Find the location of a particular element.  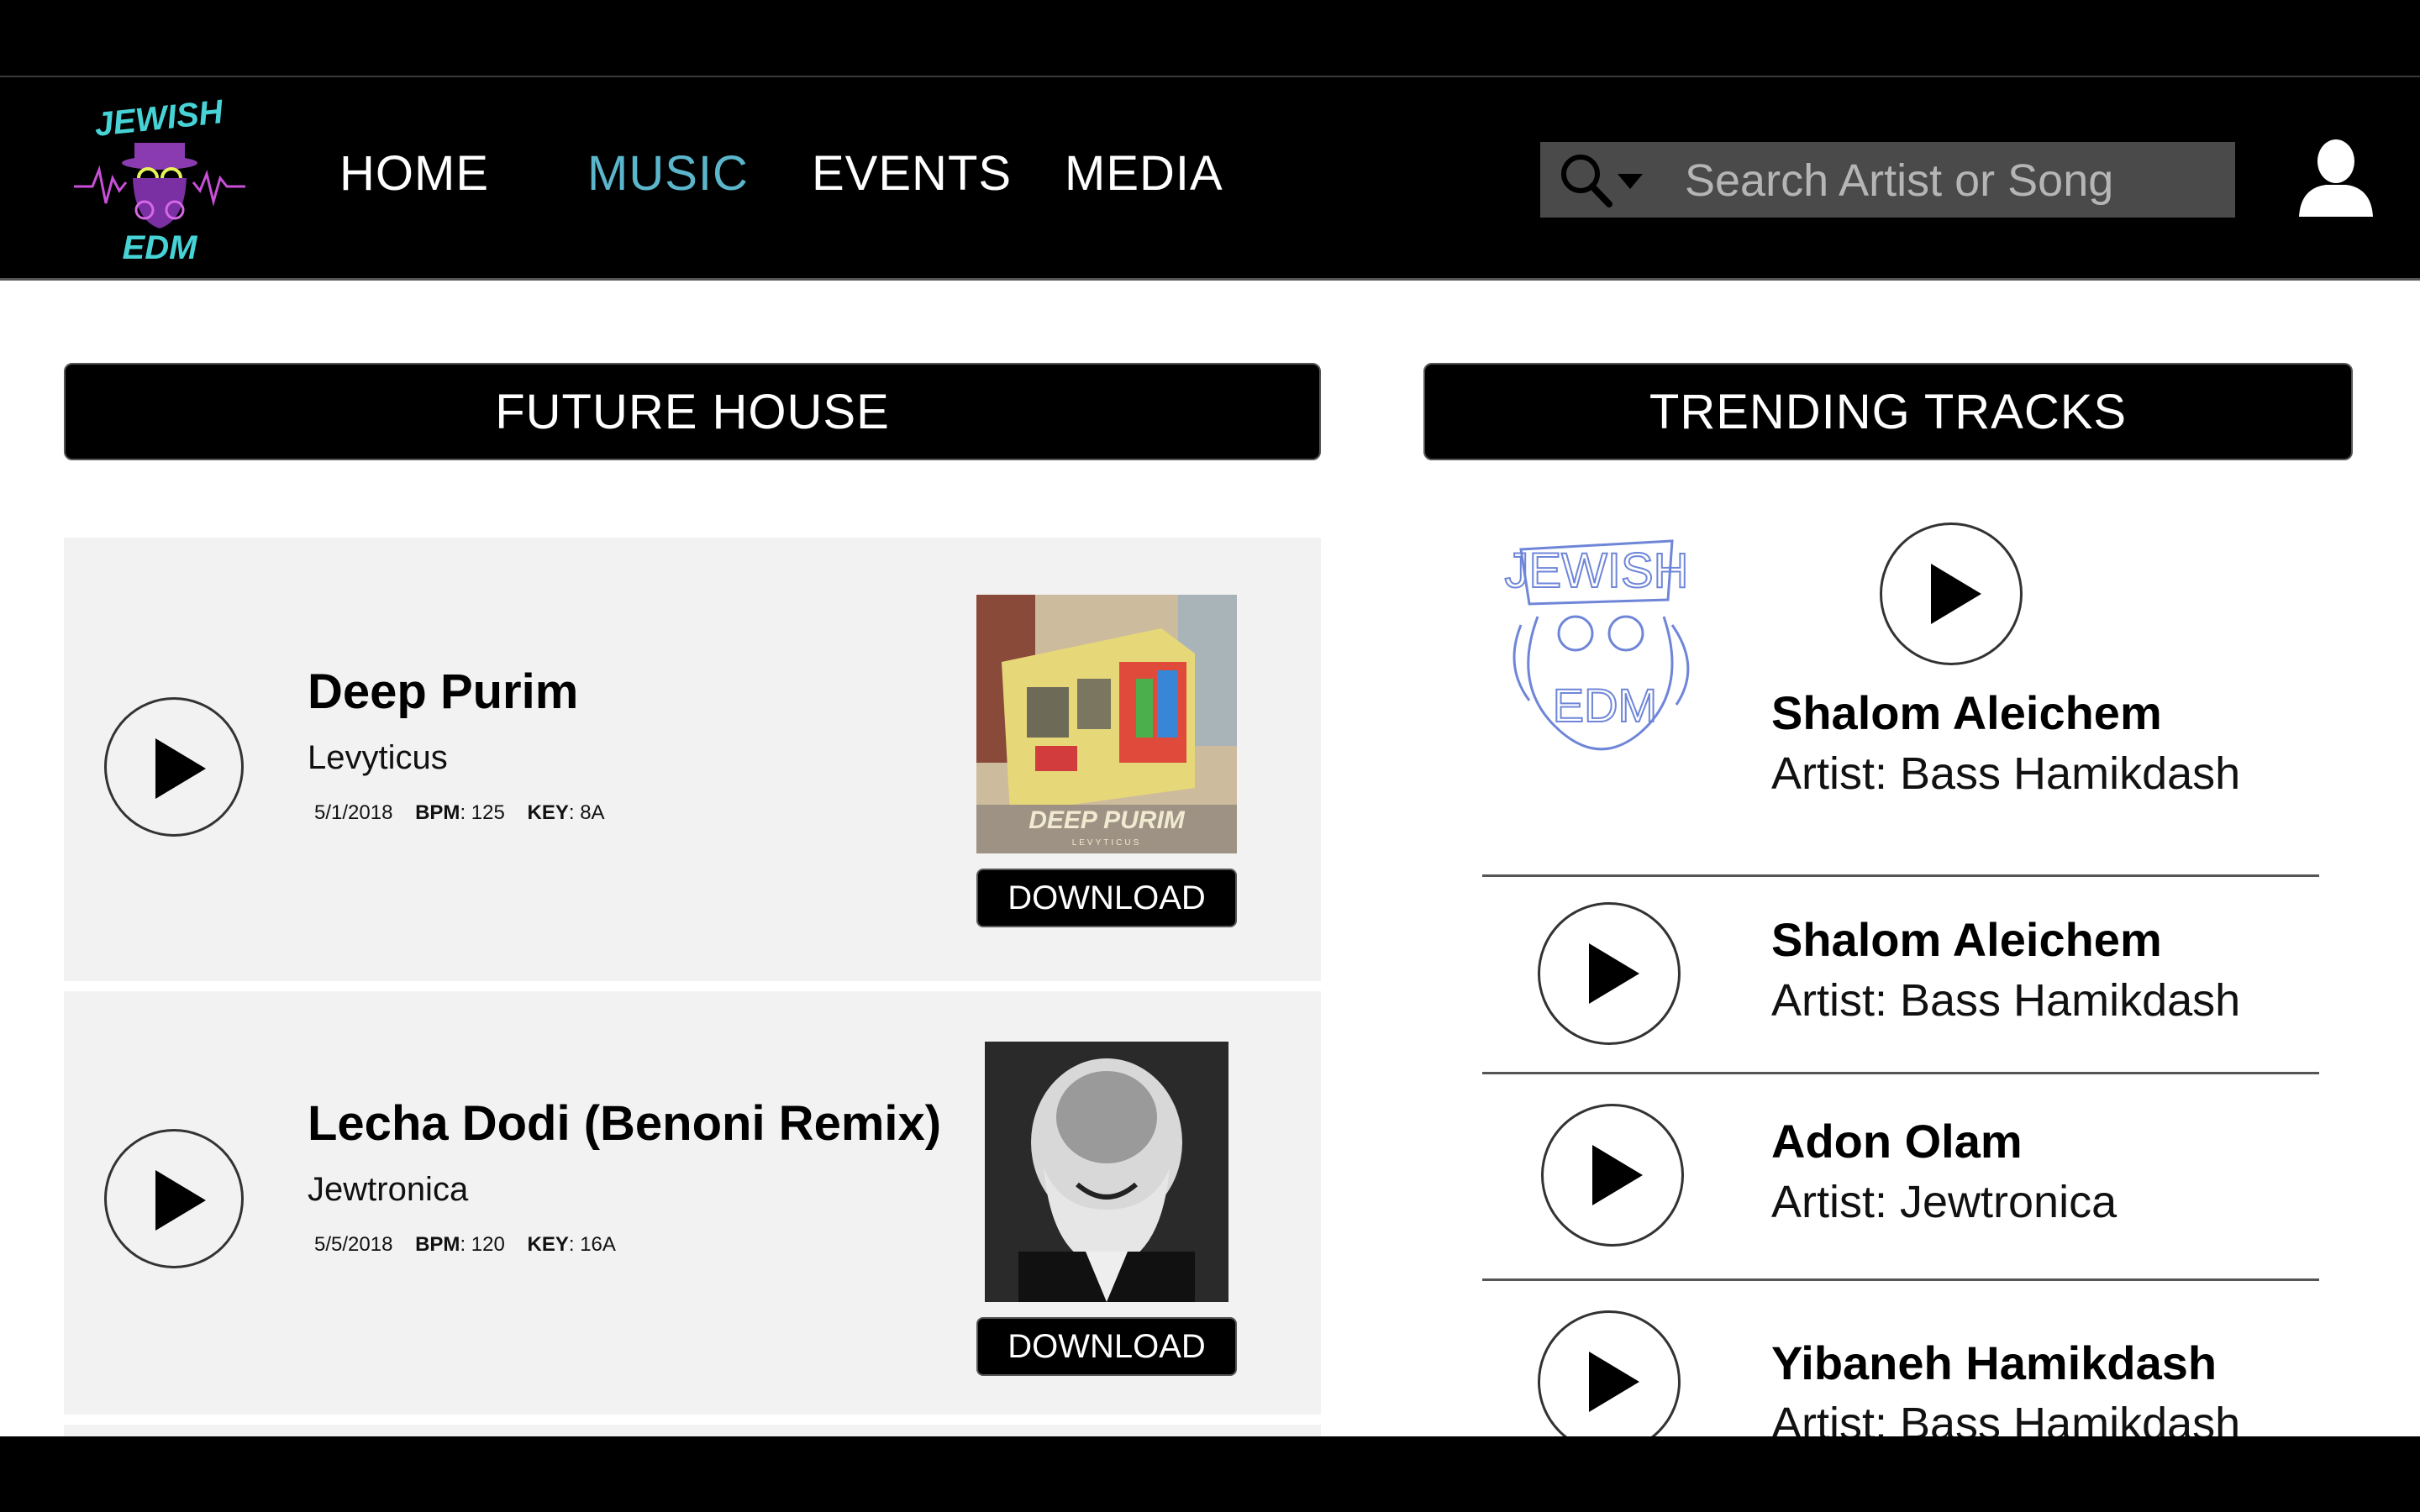

nav-music: MUSIC is located at coordinates (668, 173).